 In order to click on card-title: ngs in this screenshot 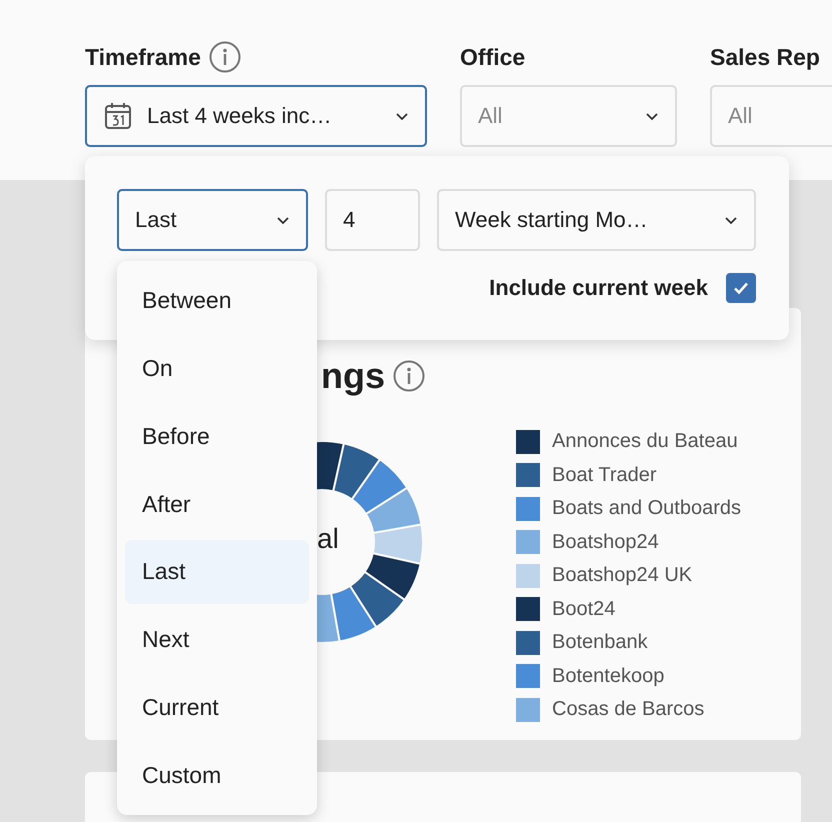, I will do `click(353, 376)`.